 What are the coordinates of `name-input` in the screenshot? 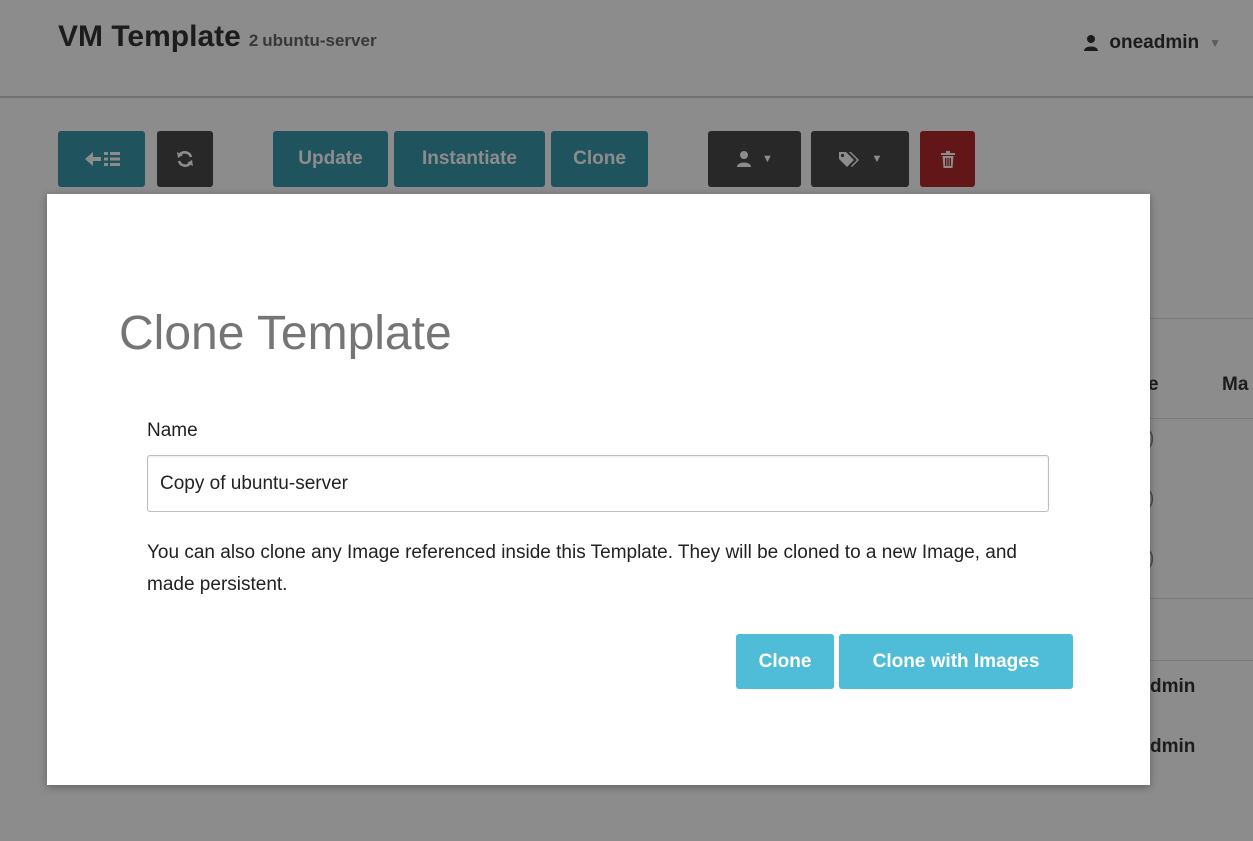 It's located at (598, 483).